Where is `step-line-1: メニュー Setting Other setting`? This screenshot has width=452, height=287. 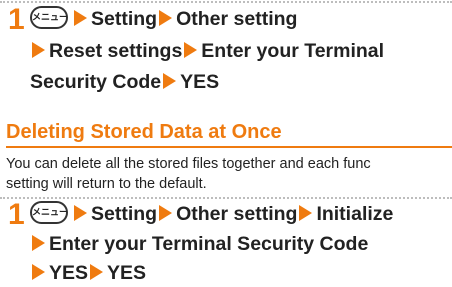 step-line-1: メニュー Setting Other setting is located at coordinates (164, 19).